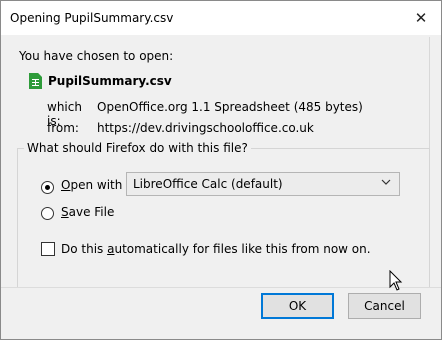  I want to click on auto-action-text-pre: Do this, so click(84, 249).